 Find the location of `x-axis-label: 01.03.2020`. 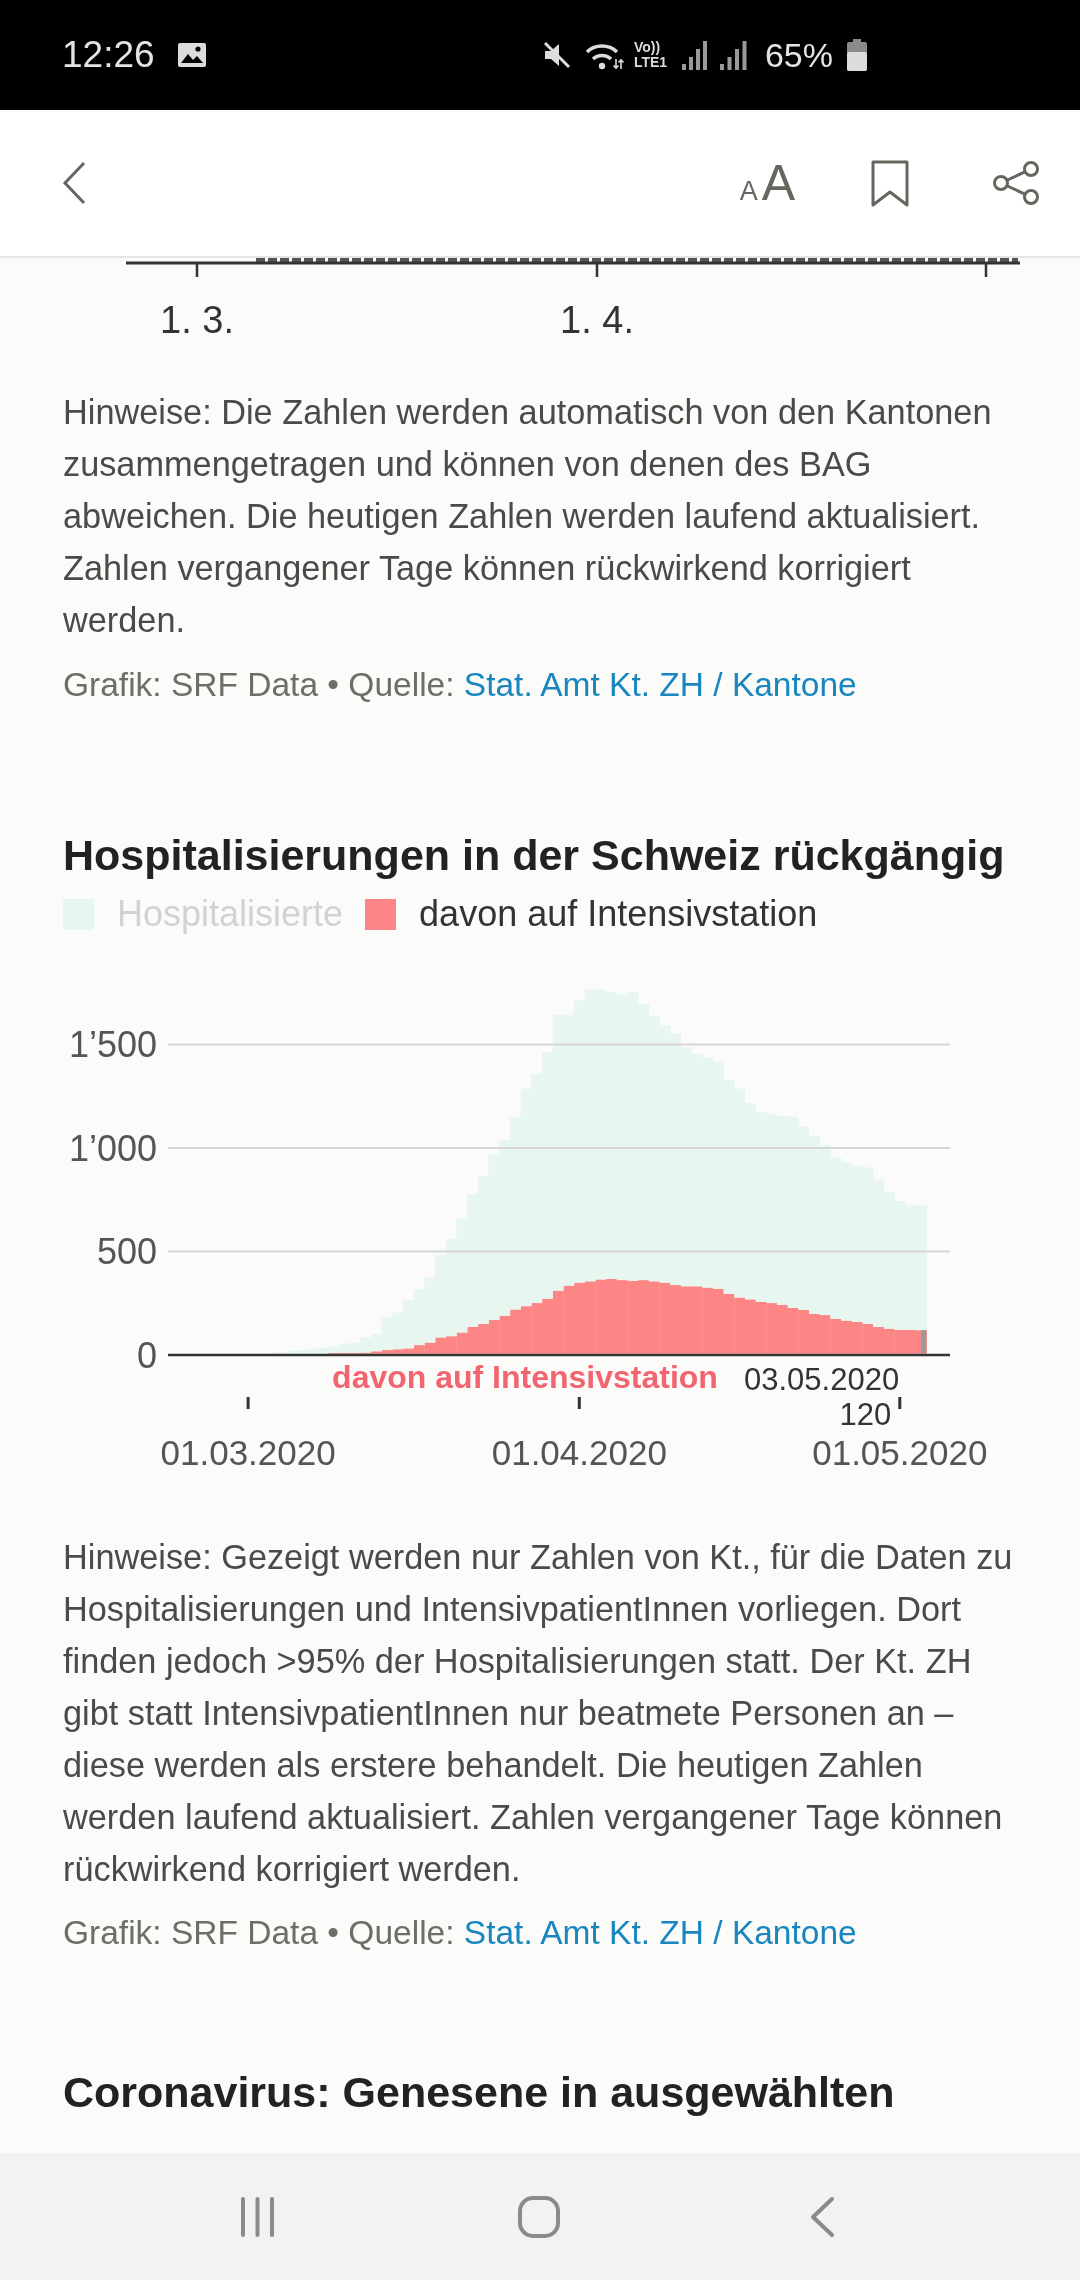

x-axis-label: 01.03.2020 is located at coordinates (248, 1452).